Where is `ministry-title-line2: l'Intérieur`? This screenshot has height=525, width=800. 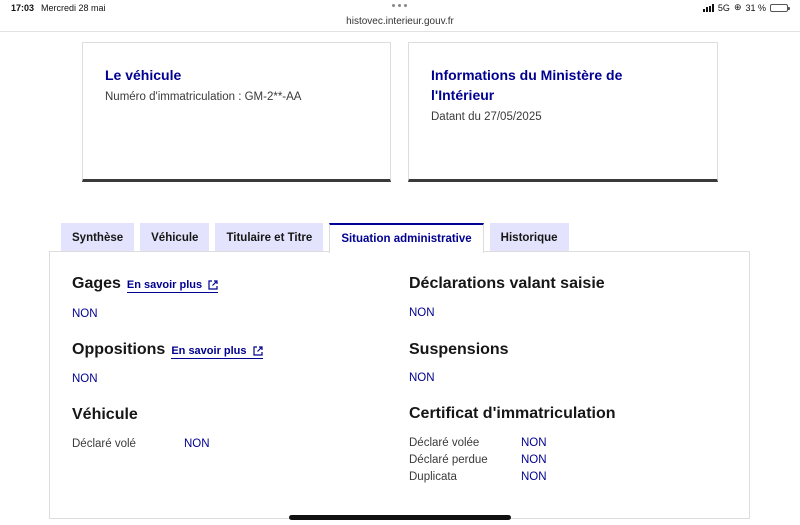 ministry-title-line2: l'Intérieur is located at coordinates (463, 95).